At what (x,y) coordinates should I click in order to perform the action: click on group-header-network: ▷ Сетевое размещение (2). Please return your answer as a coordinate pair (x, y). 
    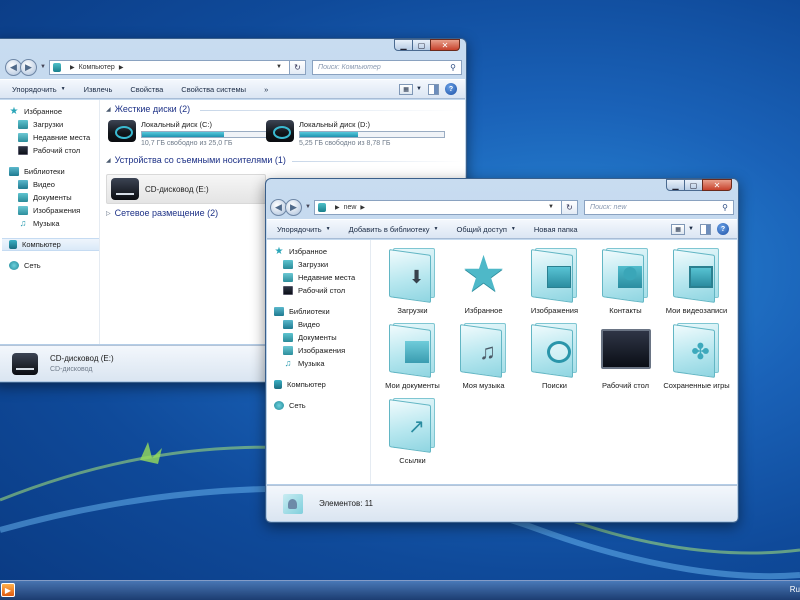
    Looking at the image, I should click on (162, 213).